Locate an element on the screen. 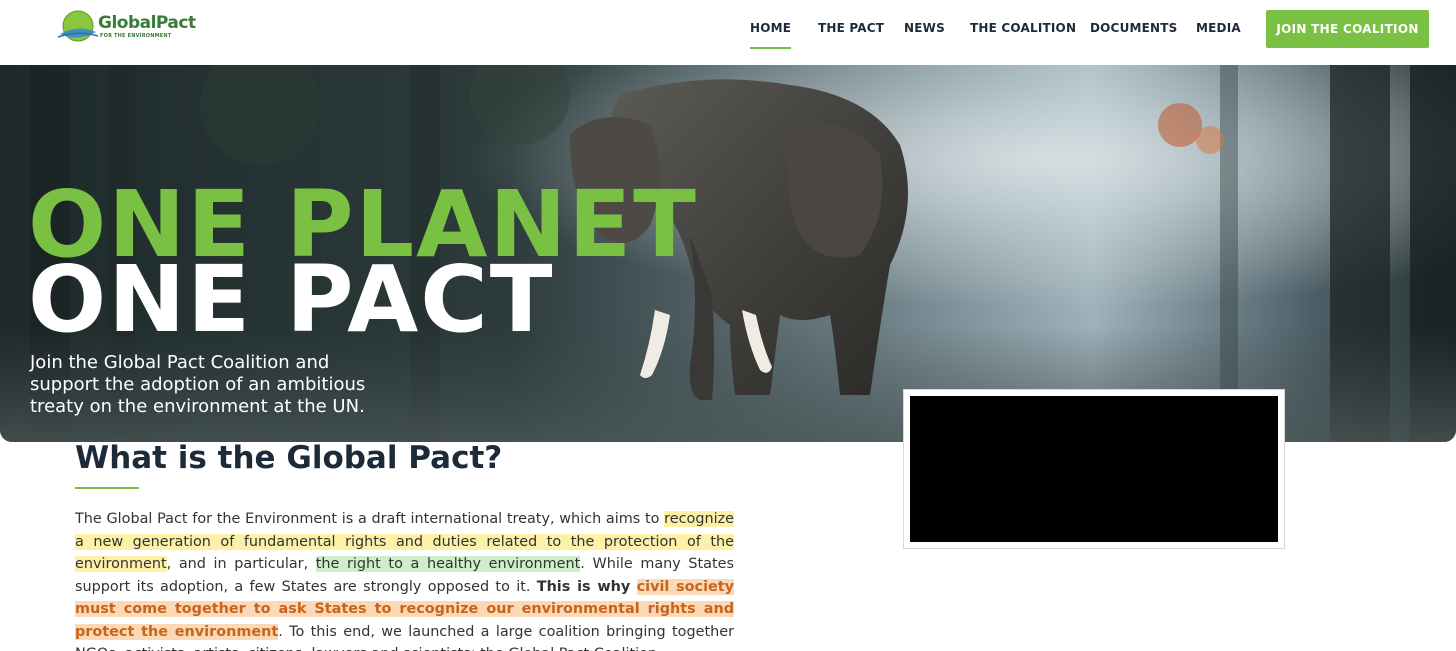  para-text-2: , and in particular, is located at coordinates (241, 564).